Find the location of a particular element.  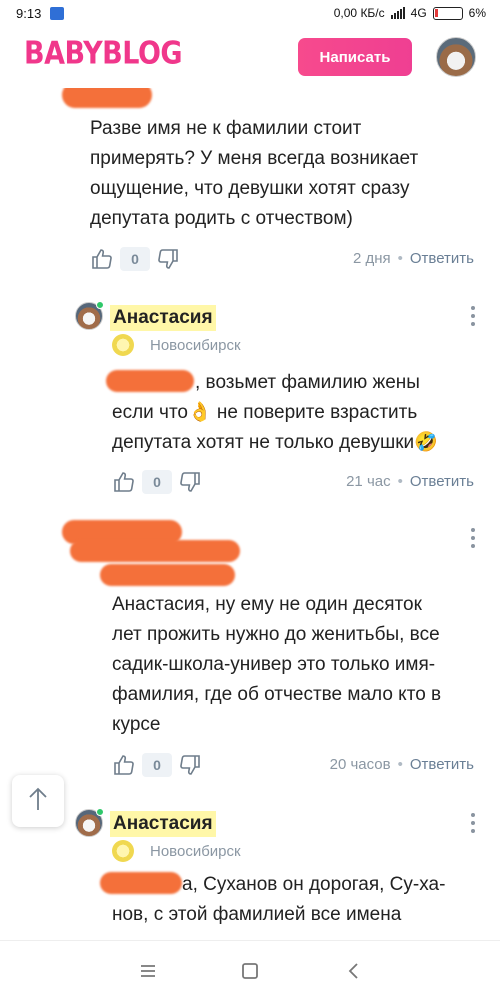

comment-line: Анастасия, ну ему не один десяток is located at coordinates (267, 604).